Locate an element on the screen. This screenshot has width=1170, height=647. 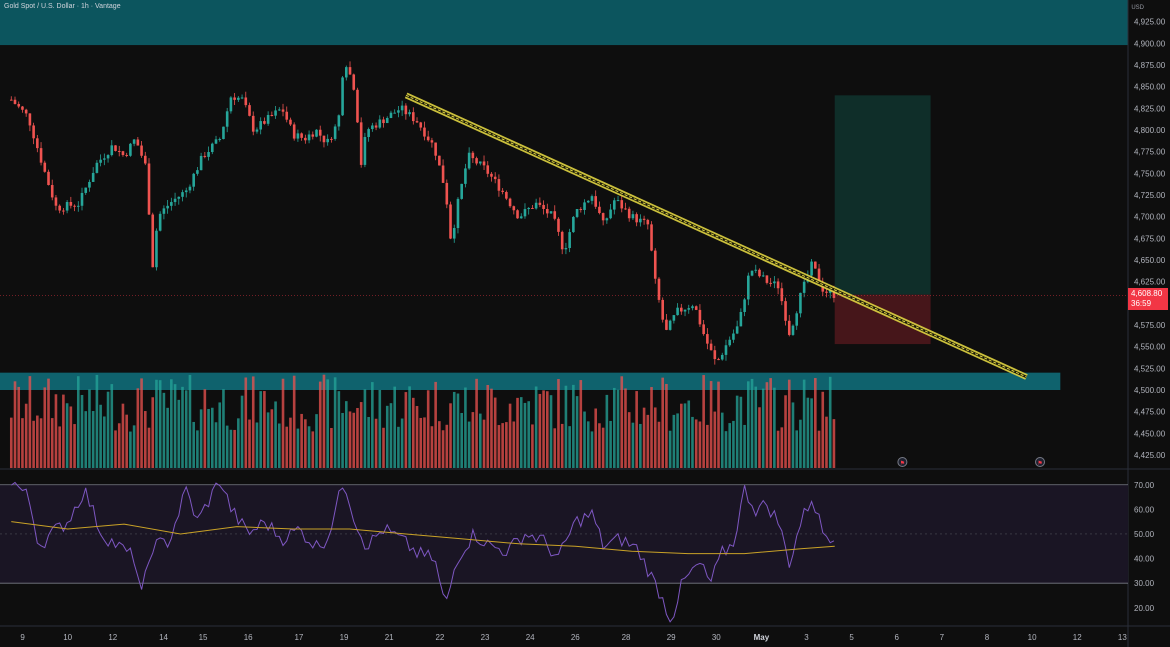
price-tick-label: 4,575.00 is located at coordinates (1150, 325).